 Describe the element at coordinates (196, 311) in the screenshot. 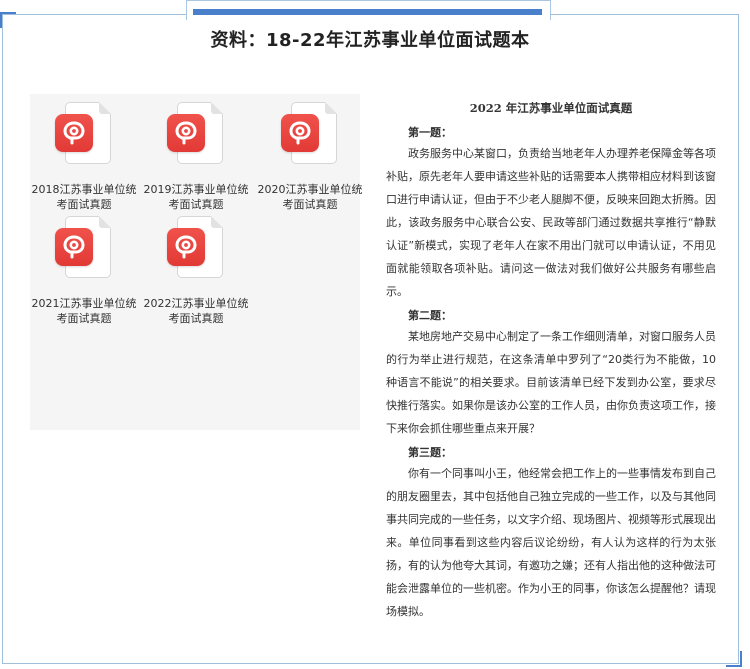

I see `file-name: 2022江苏事业单位统考面试真题` at that location.